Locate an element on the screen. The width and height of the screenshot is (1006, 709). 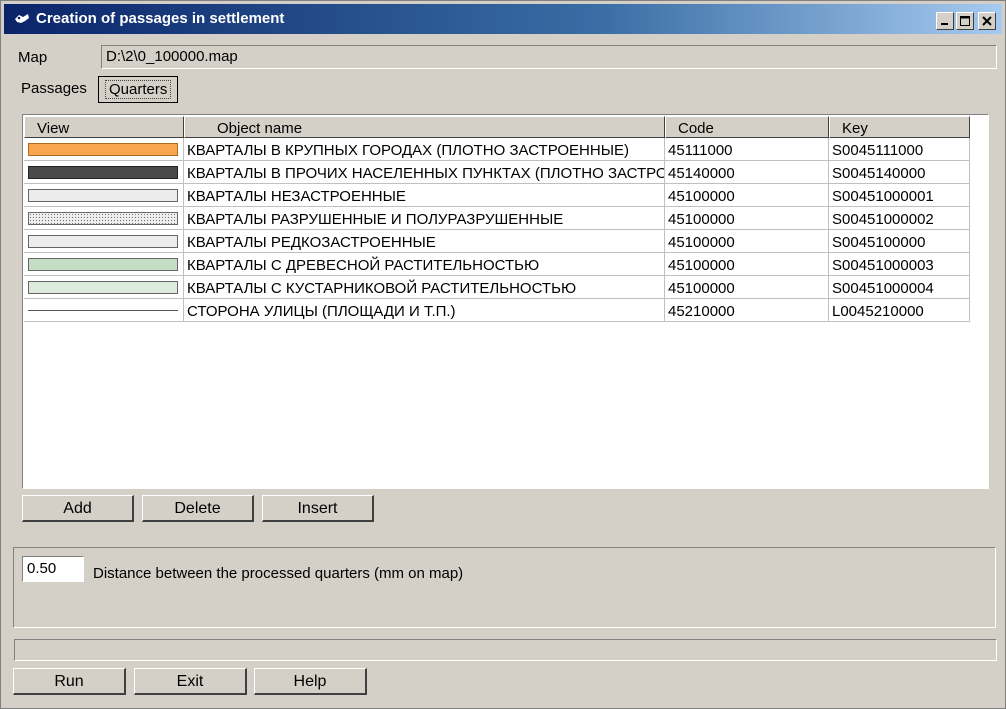
cell-object-name: КВАРТАЛЫ РЕДКОЗАСТРОЕННЫЕ is located at coordinates (424, 241).